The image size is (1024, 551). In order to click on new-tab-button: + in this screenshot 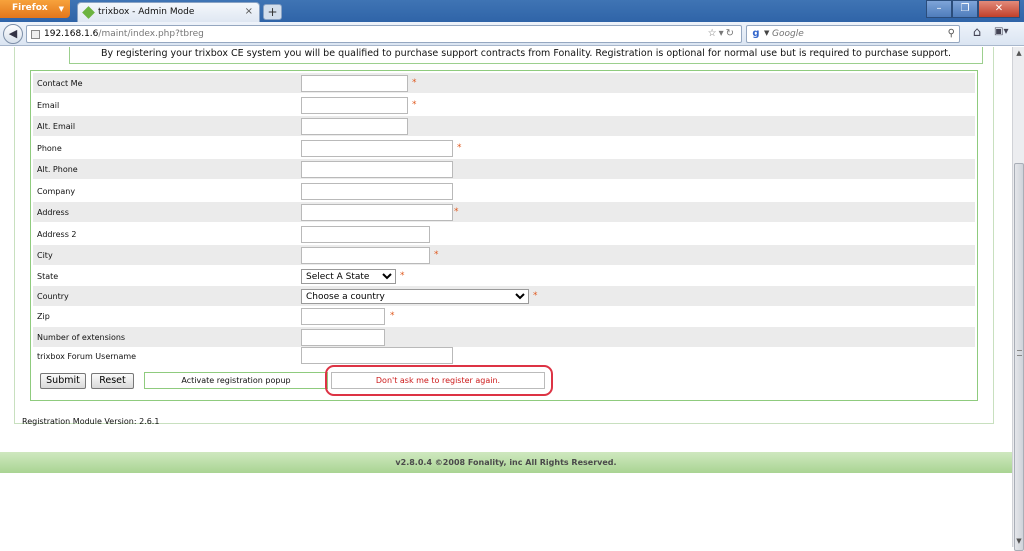, I will do `click(272, 12)`.